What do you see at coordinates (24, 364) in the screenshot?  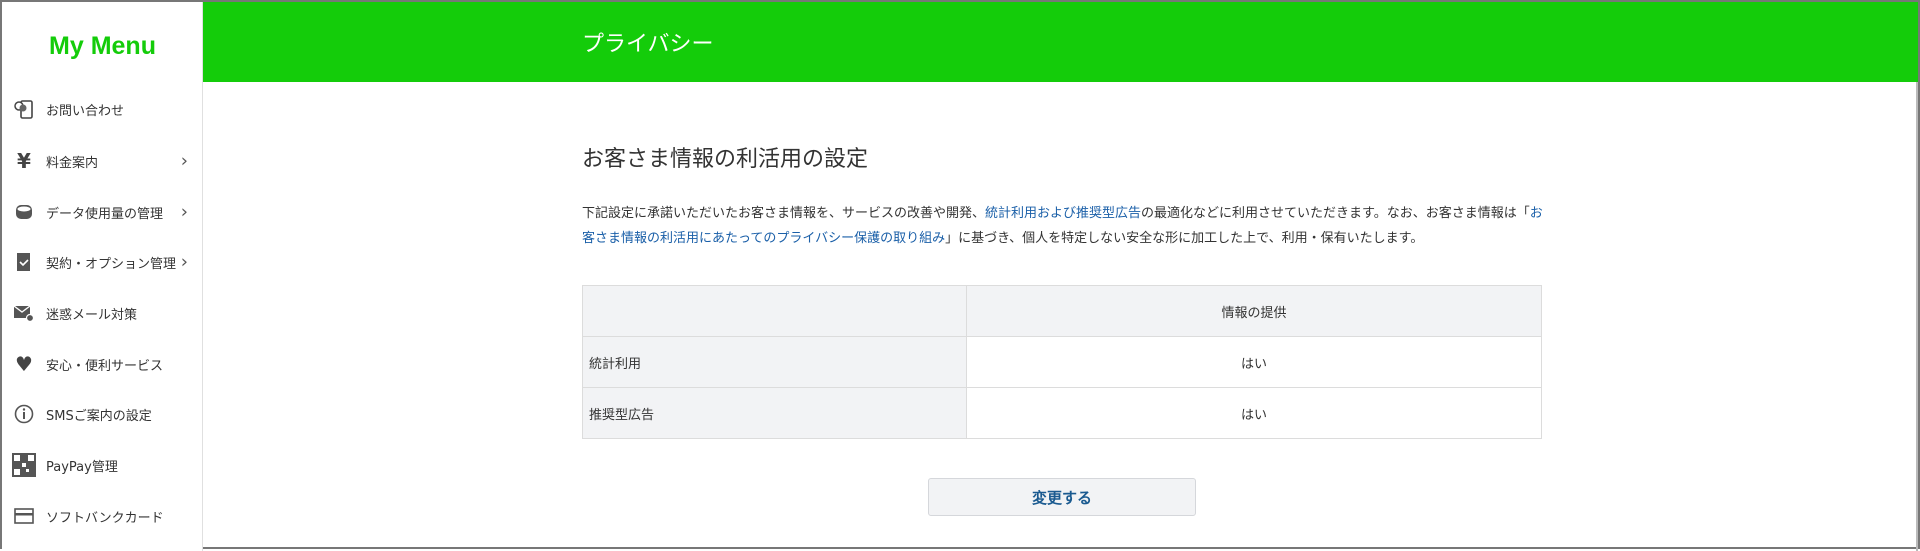 I see `heart-icon: ♥` at bounding box center [24, 364].